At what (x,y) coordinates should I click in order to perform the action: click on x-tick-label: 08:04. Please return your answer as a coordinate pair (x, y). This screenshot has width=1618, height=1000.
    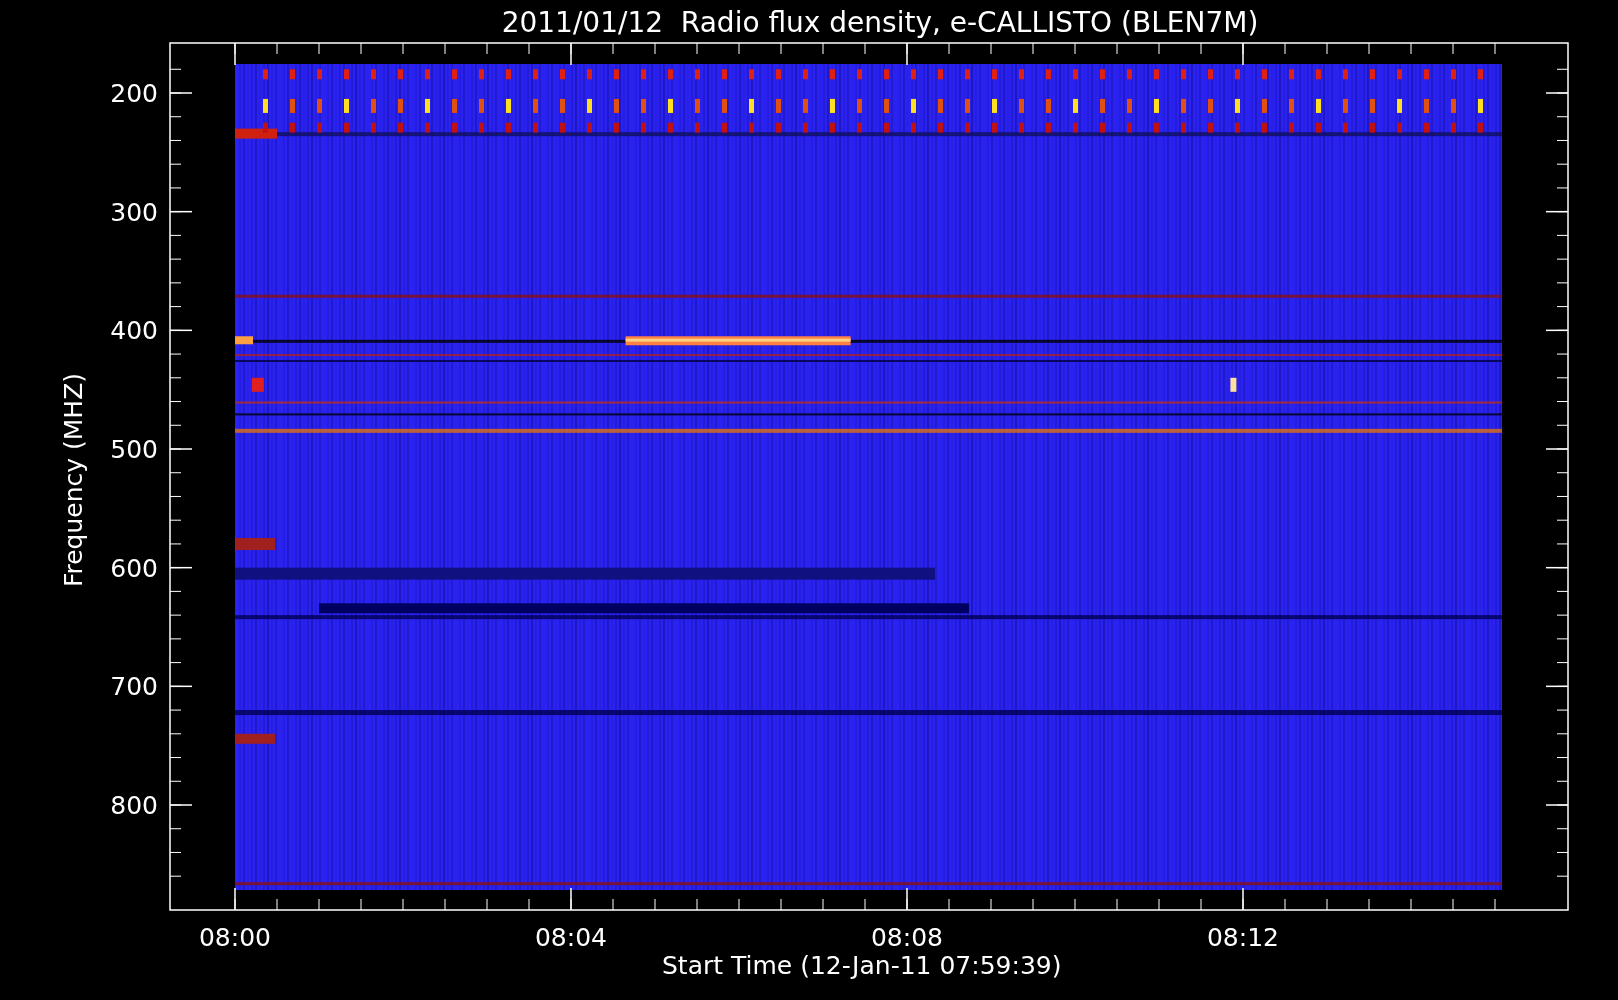
    Looking at the image, I should click on (571, 937).